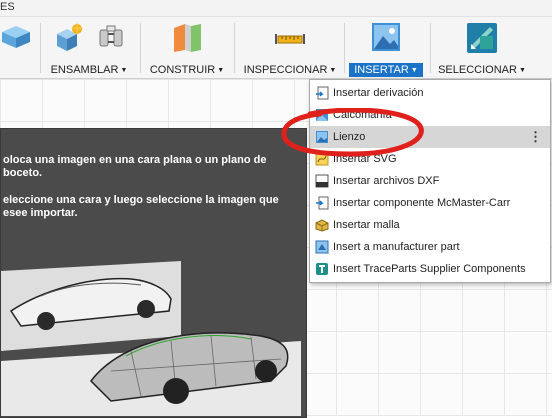 The width and height of the screenshot is (552, 418). What do you see at coordinates (396, 247) in the screenshot?
I see `menu-item-label: Insert a manufacturer part` at bounding box center [396, 247].